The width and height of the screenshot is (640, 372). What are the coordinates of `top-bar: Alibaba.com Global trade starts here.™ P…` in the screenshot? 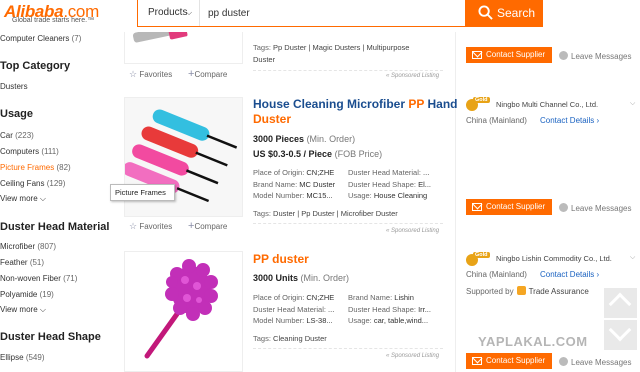 It's located at (320, 16).